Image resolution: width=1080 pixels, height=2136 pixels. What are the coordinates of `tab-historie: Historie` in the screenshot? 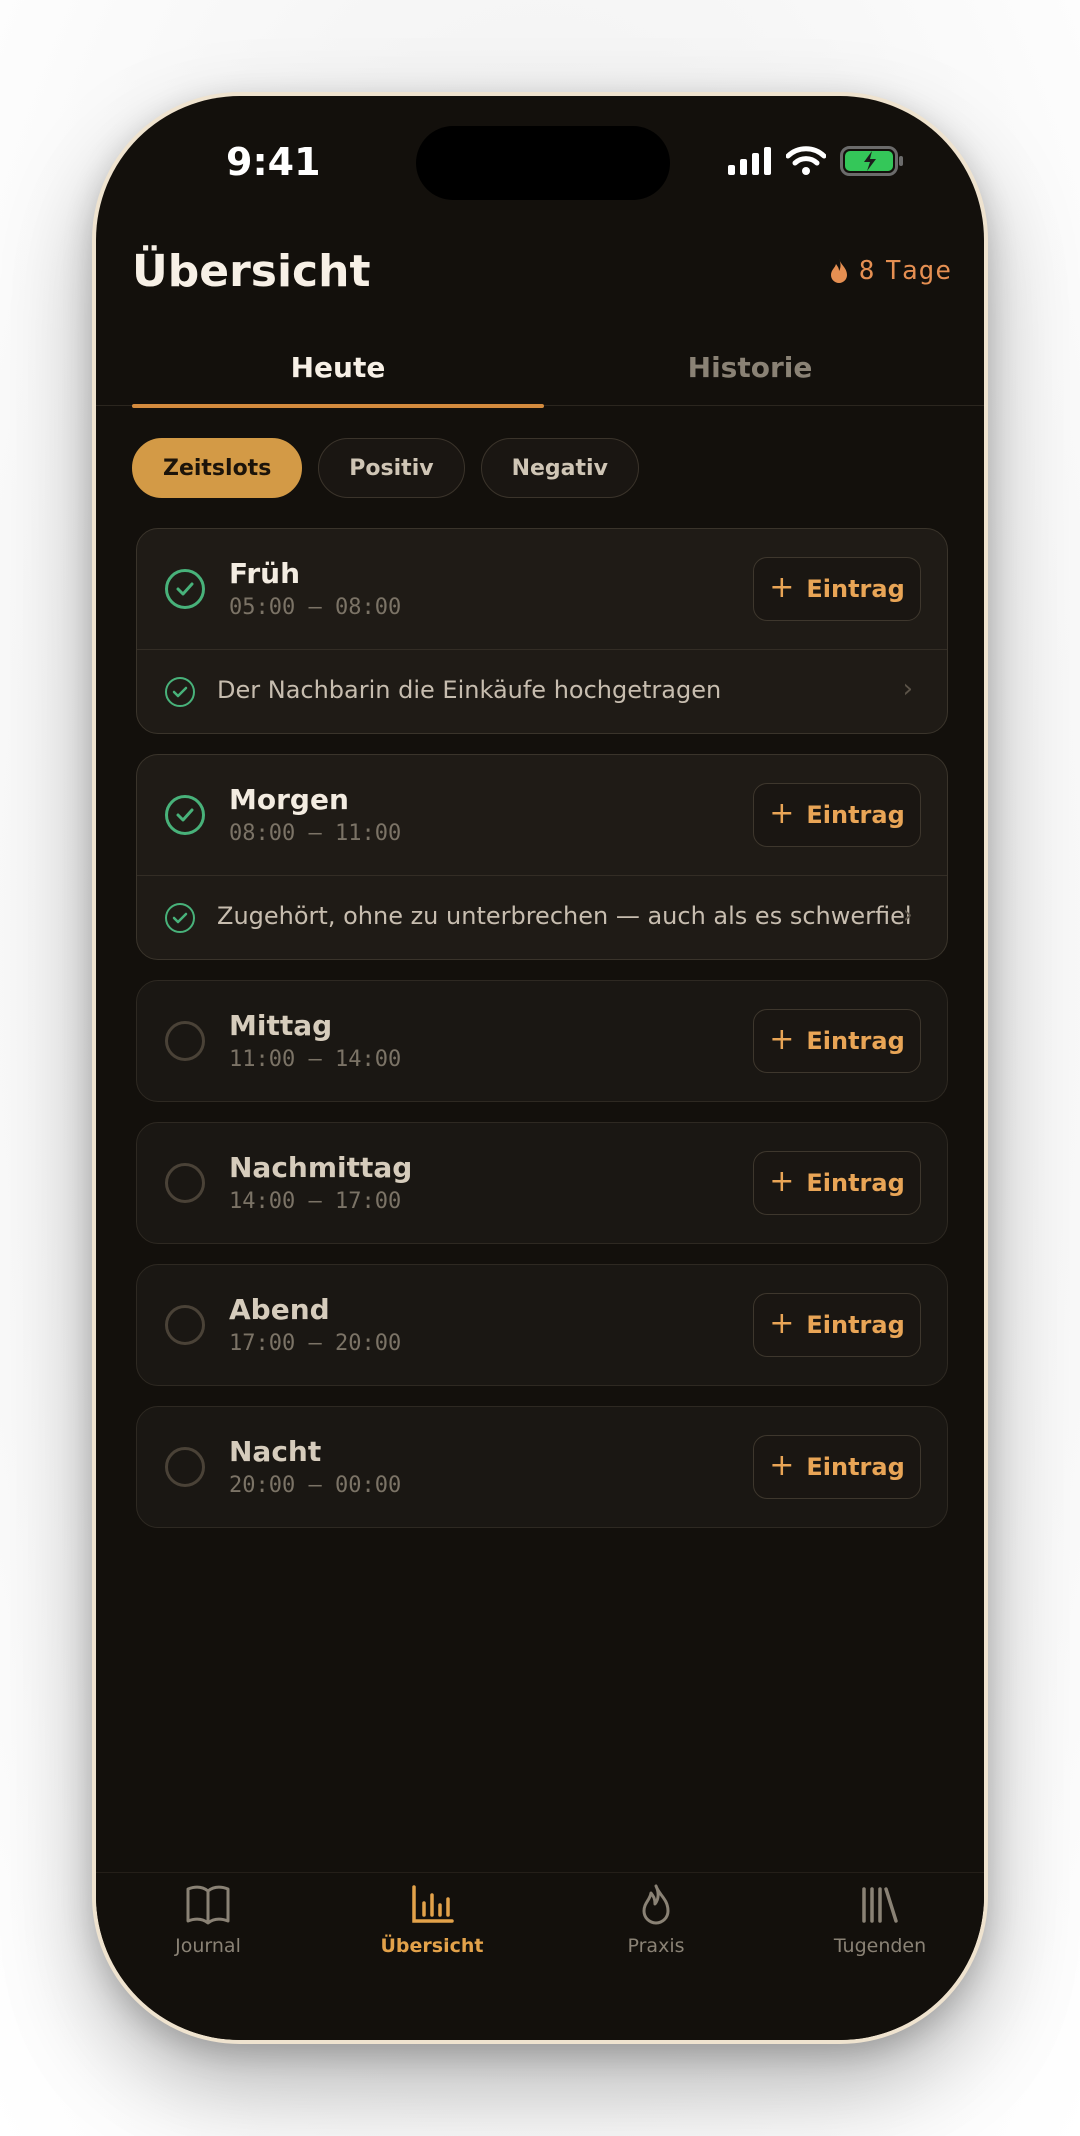 It's located at (750, 367).